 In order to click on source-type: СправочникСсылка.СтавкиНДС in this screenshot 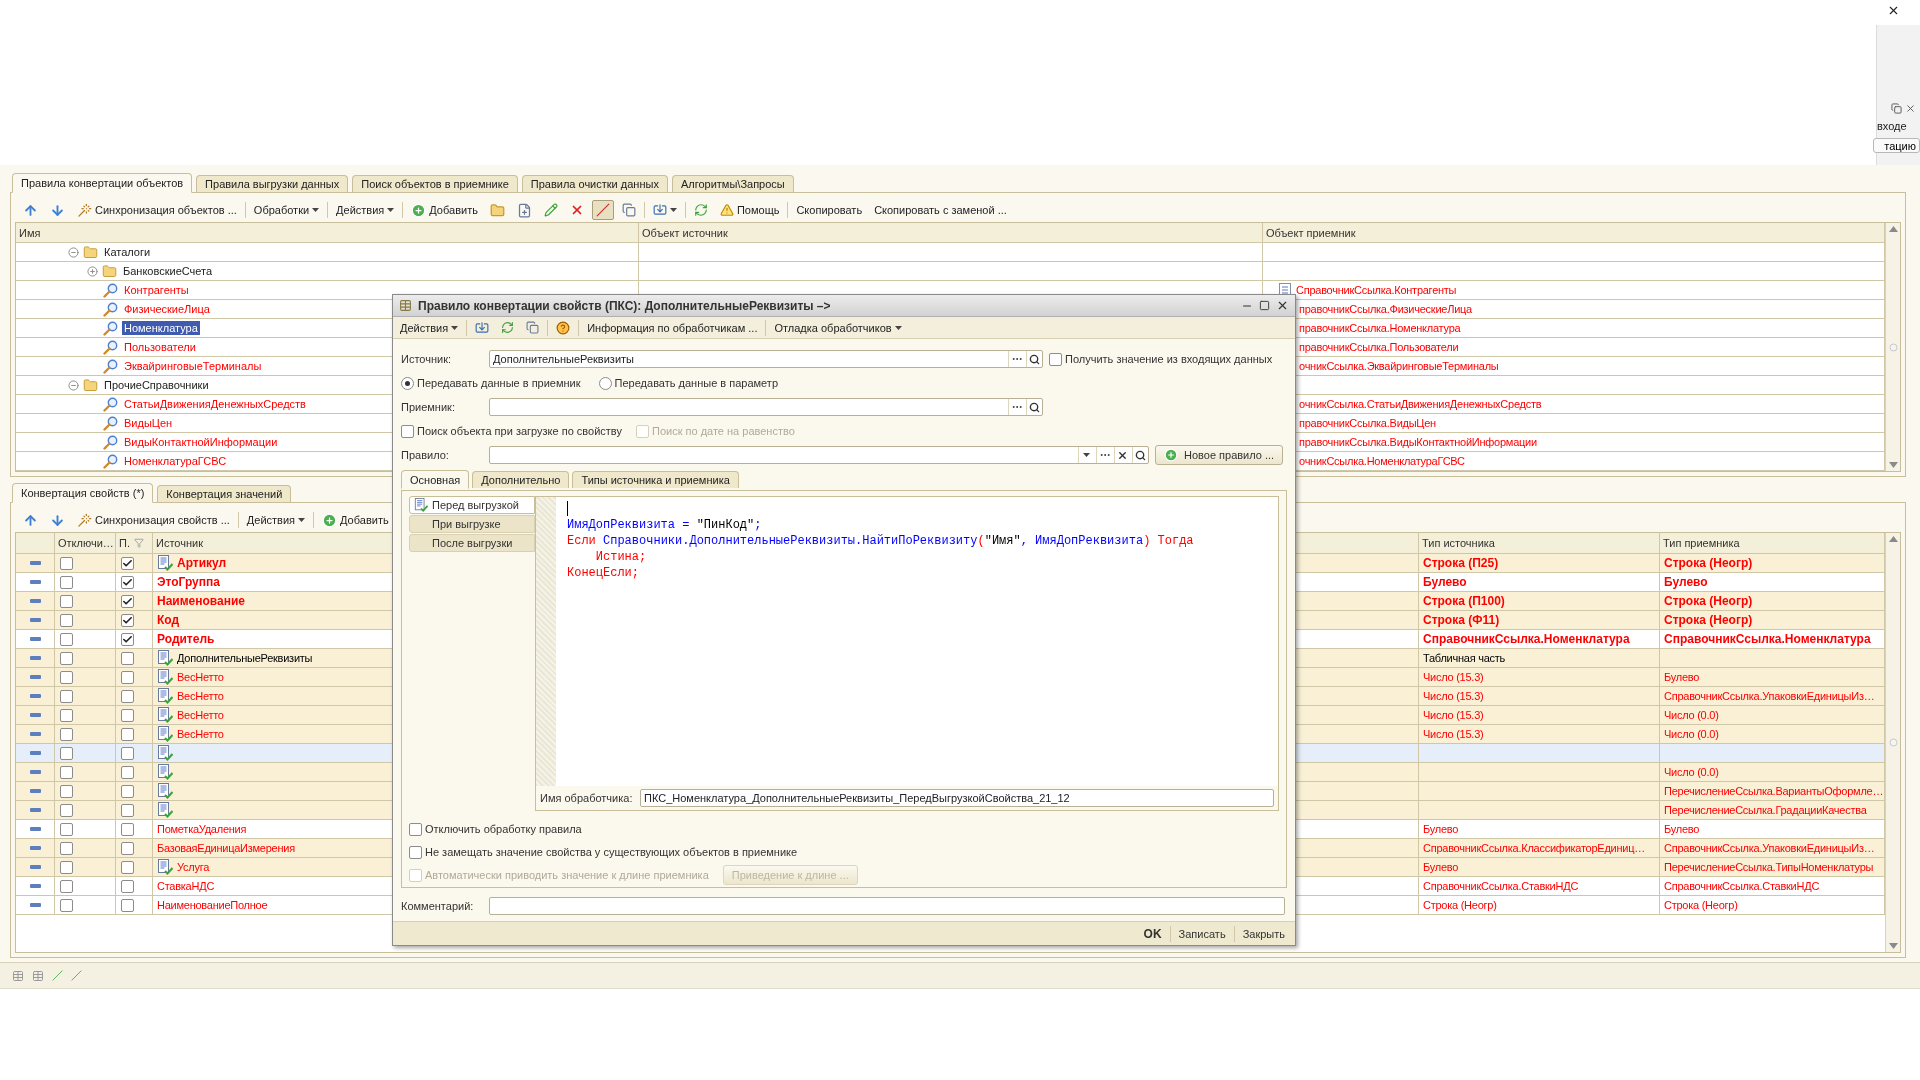, I will do `click(1501, 886)`.